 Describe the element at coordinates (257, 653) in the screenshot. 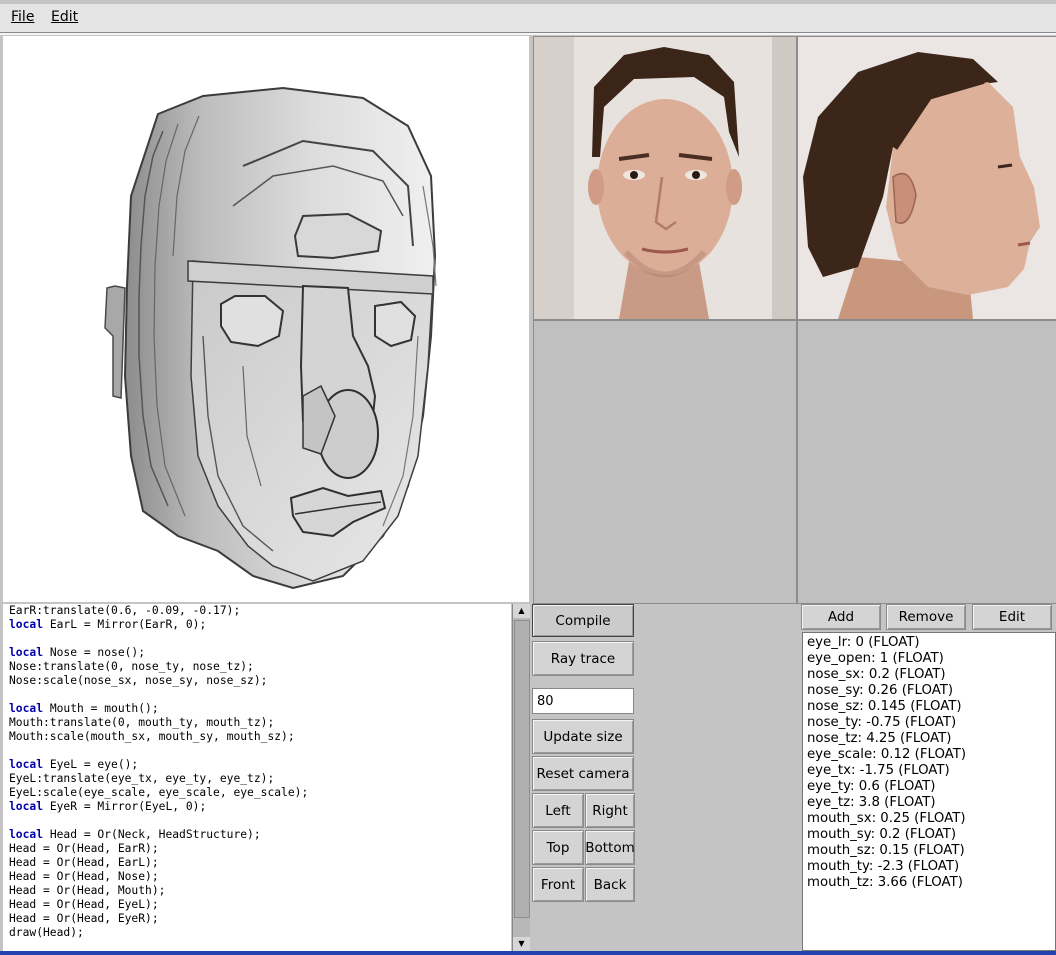

I see `code-line: local Nose = nose();` at that location.